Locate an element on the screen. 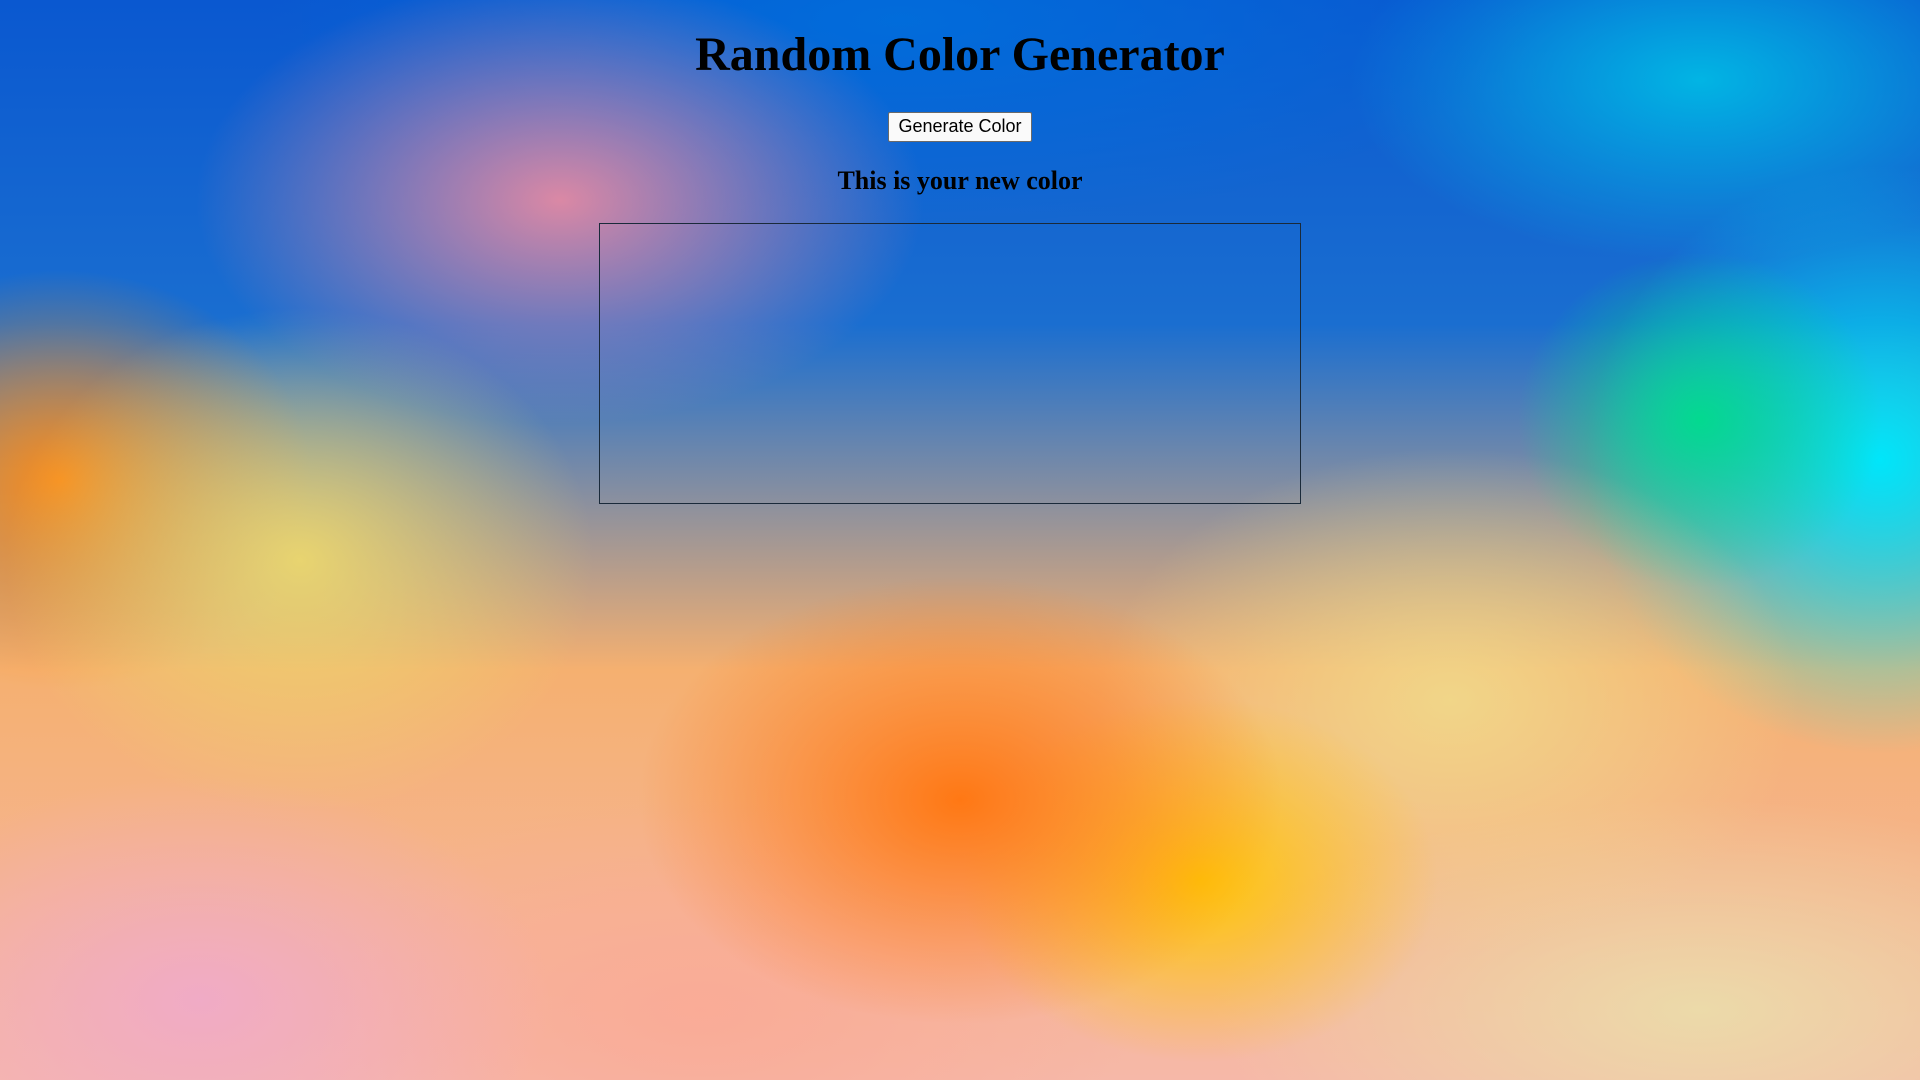 This screenshot has height=1080, width=1920. color-preview-box is located at coordinates (950, 363).